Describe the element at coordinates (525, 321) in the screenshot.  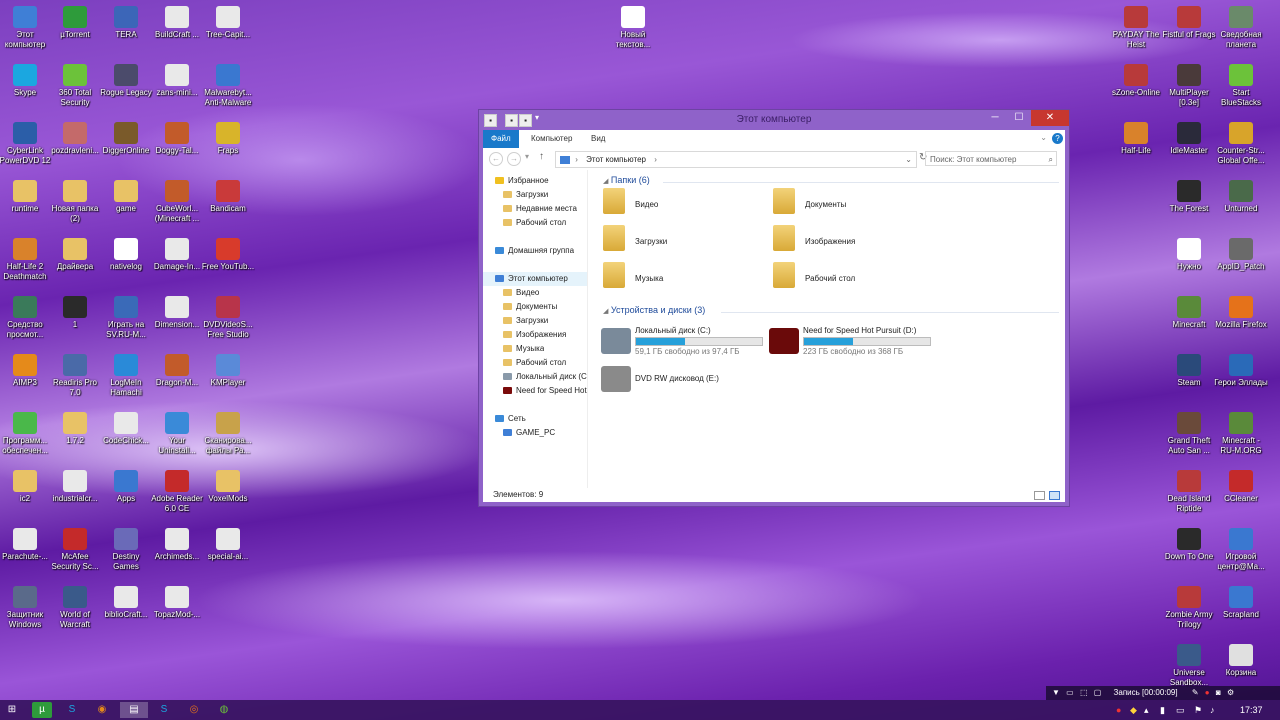
I see `nav-this-pc-item: Загрузки` at that location.